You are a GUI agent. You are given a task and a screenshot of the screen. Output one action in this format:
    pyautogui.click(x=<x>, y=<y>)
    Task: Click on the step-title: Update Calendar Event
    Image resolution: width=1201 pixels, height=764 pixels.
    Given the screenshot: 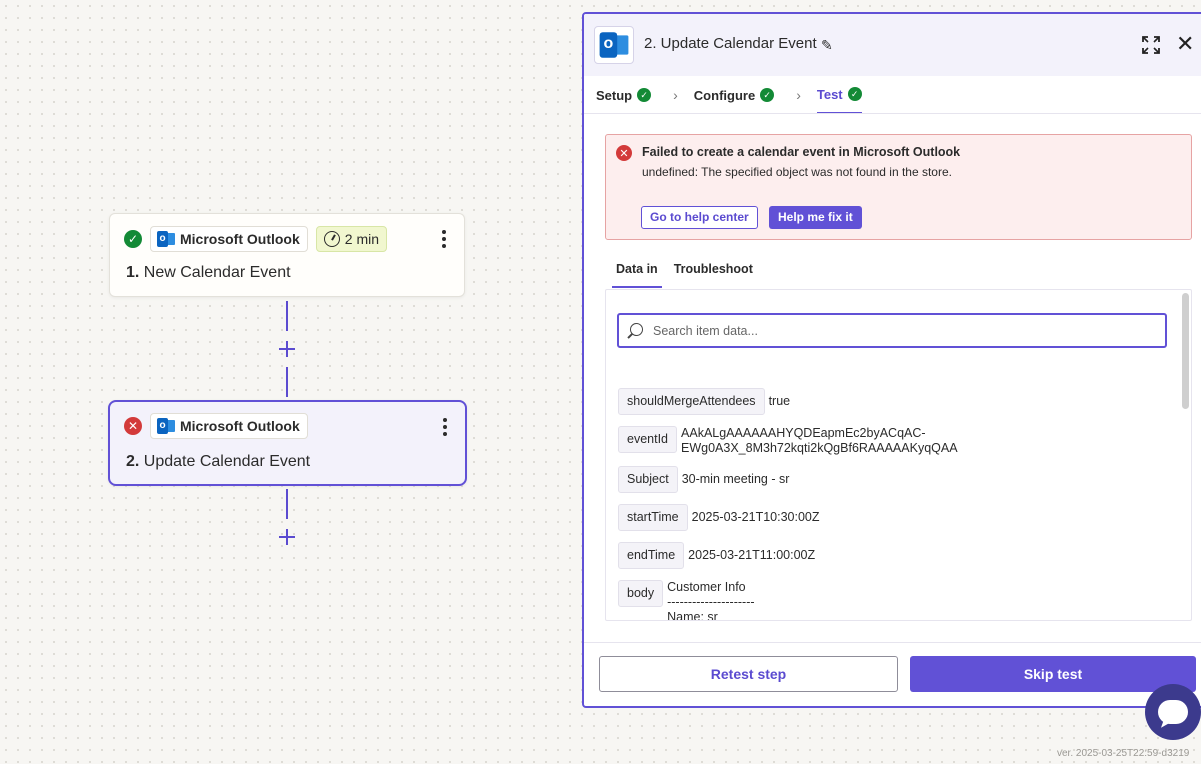 What is the action you would take?
    pyautogui.click(x=227, y=461)
    